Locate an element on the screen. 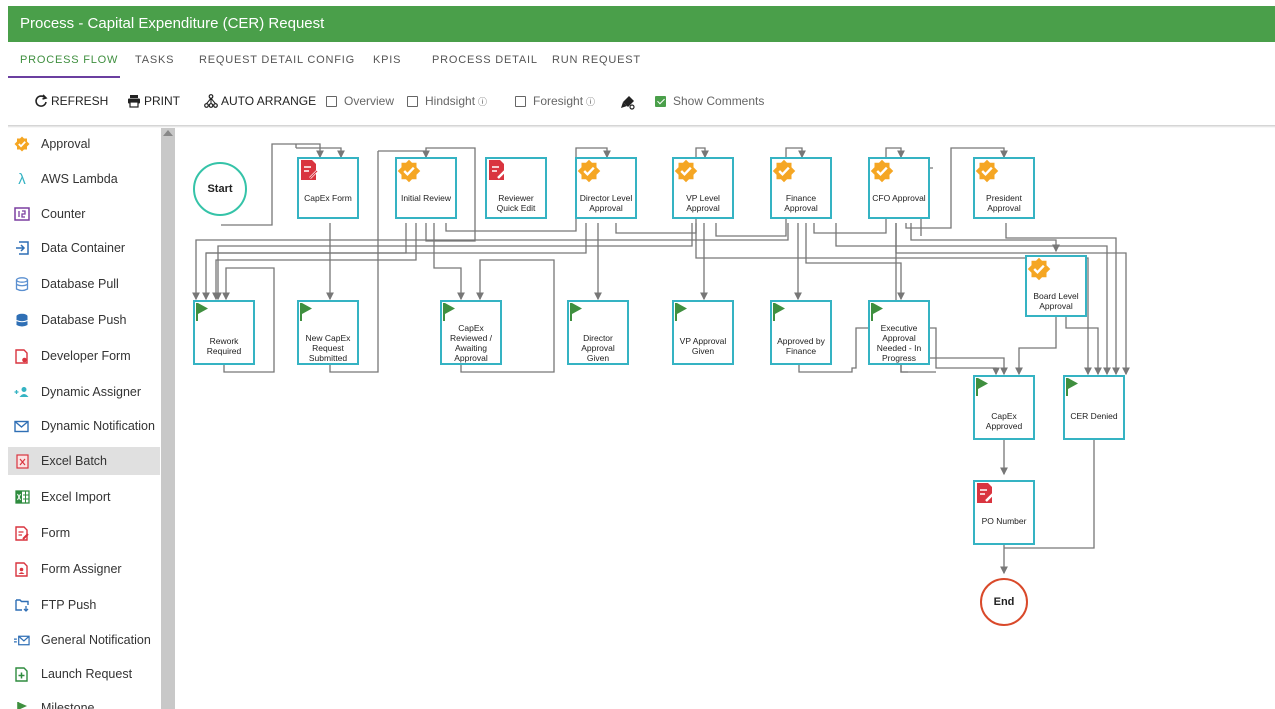 Image resolution: width=1275 pixels, height=709 pixels. hindsight-checkbox: Hindsight ⓘ is located at coordinates (447, 101).